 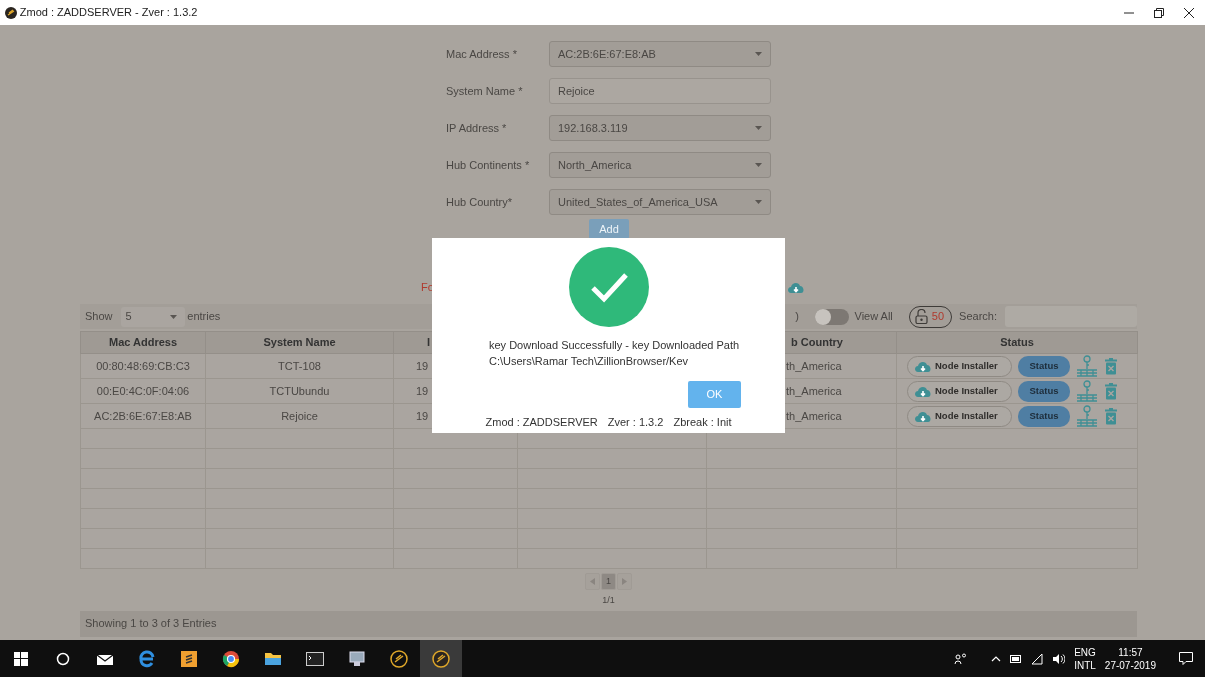 What do you see at coordinates (482, 54) in the screenshot?
I see `field-label: Mac Address *` at bounding box center [482, 54].